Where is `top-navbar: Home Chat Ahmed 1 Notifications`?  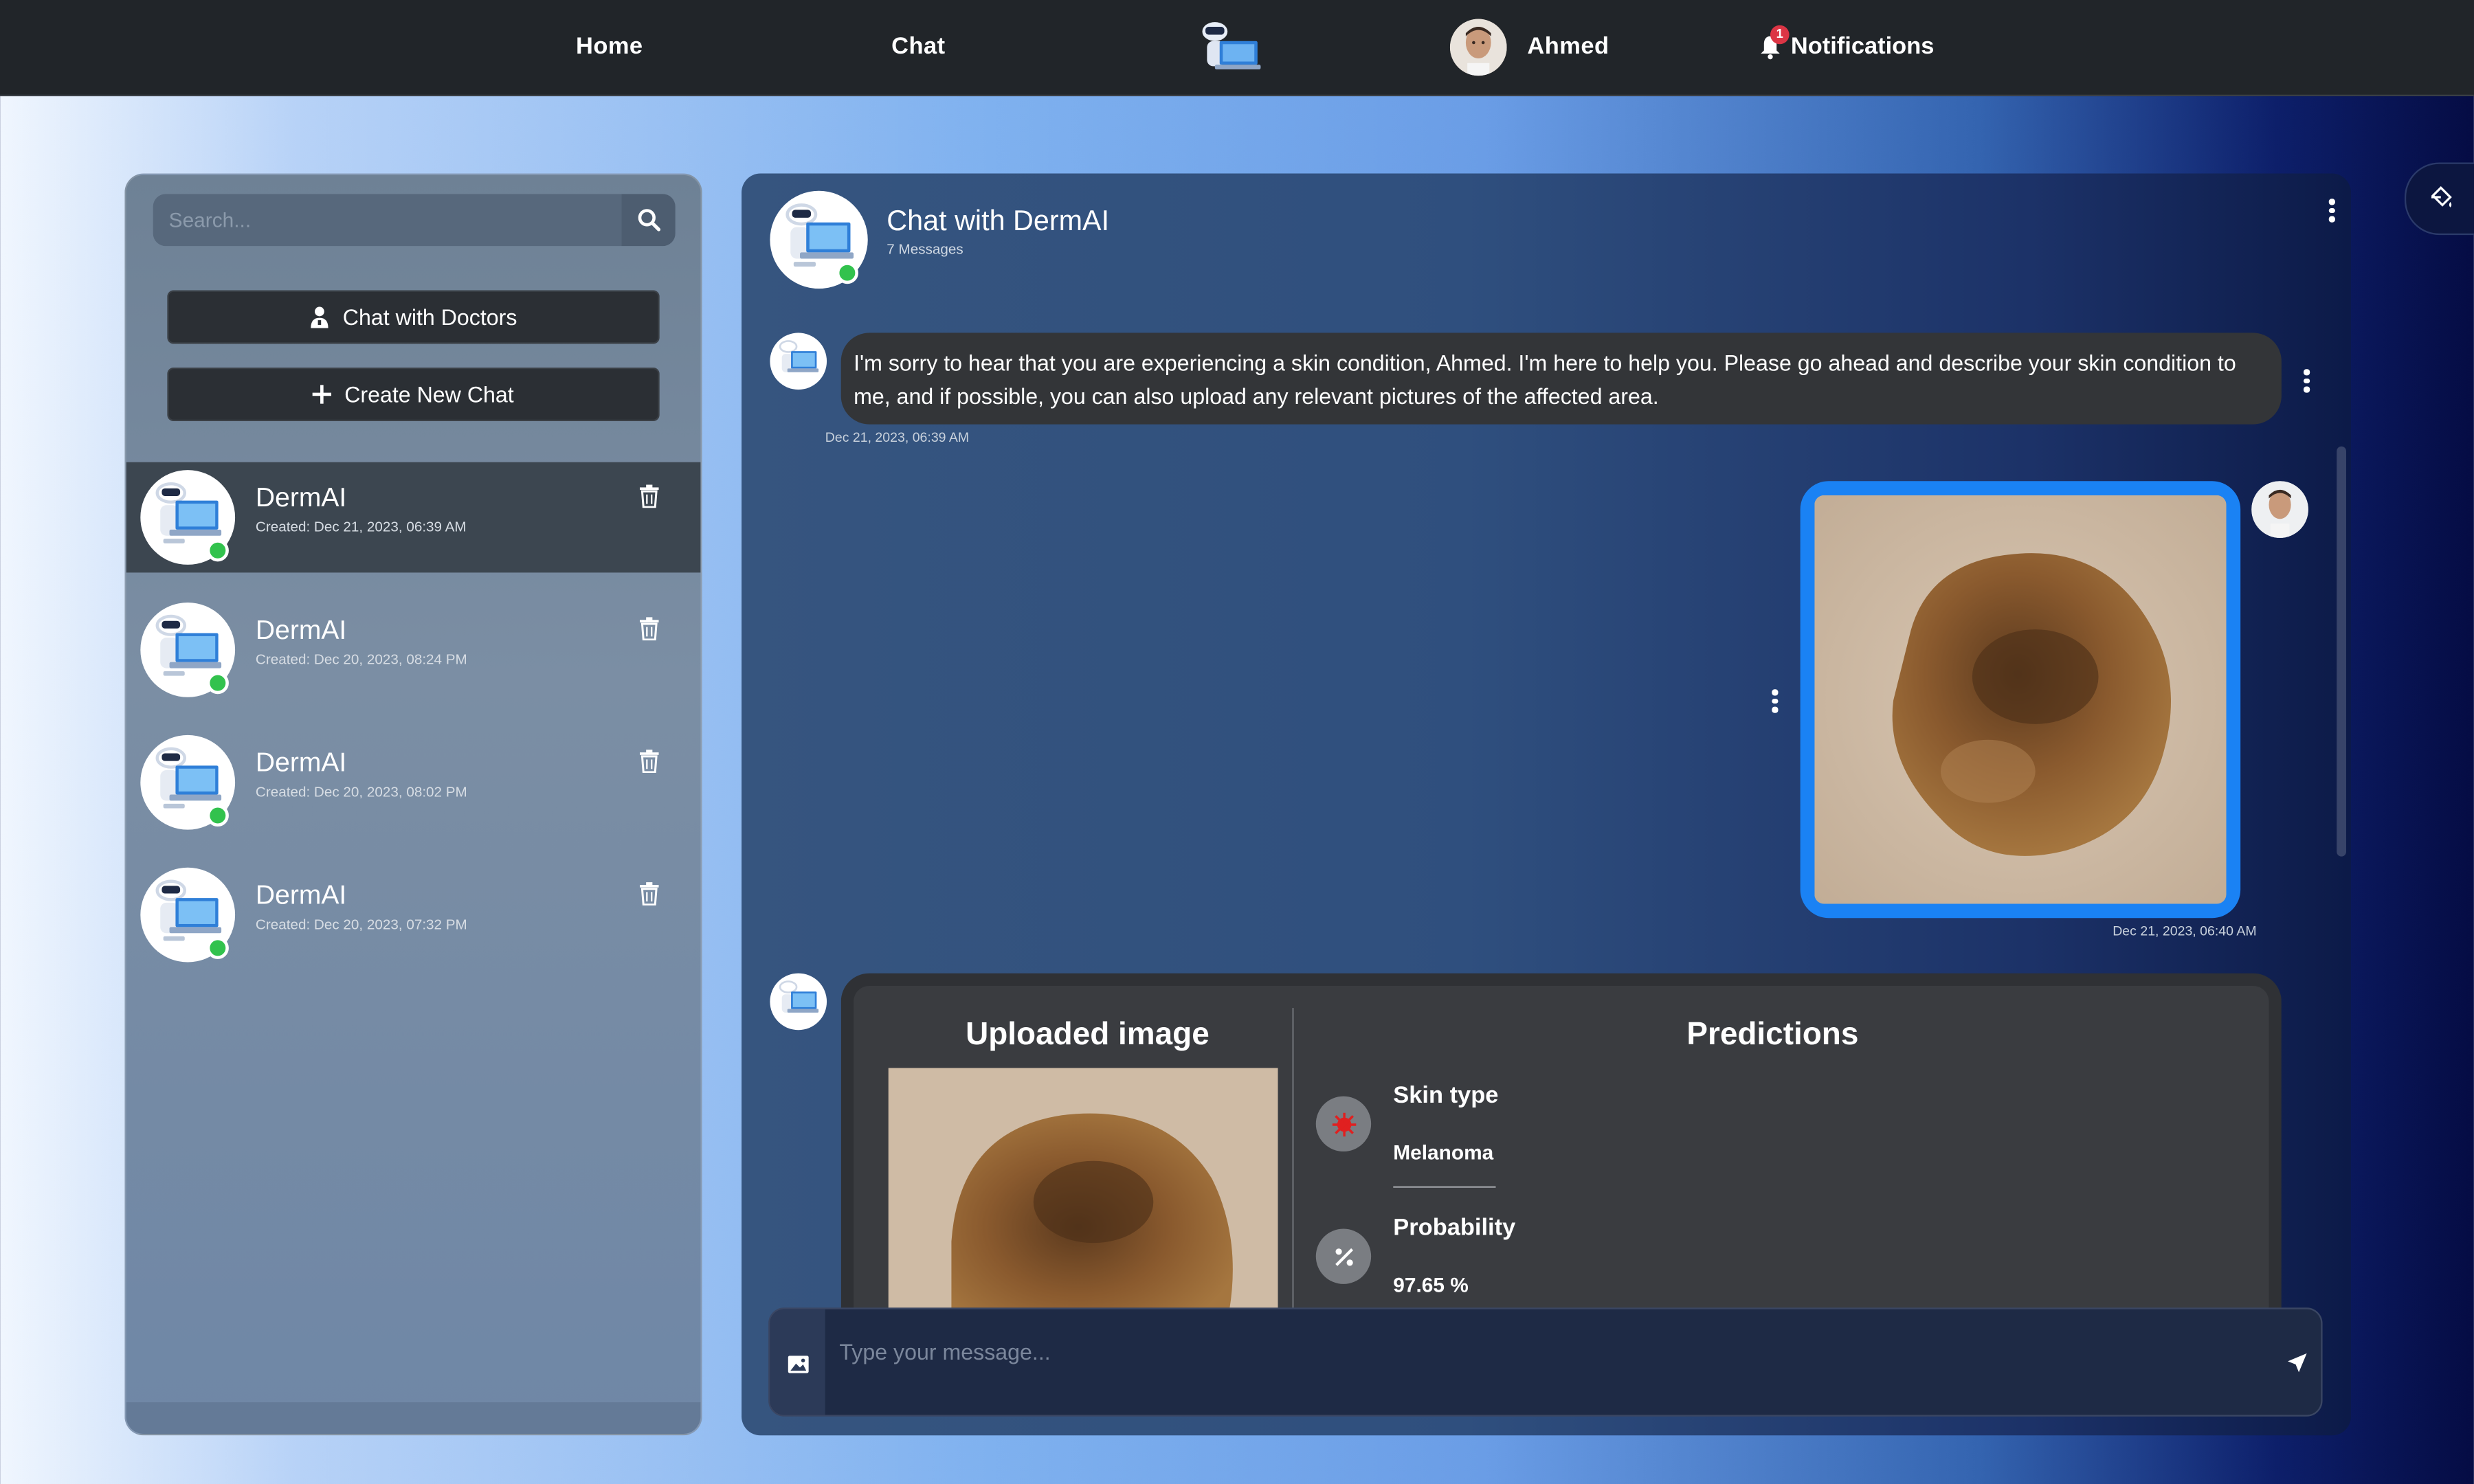
top-navbar: Home Chat Ahmed 1 Notifications is located at coordinates (1237, 48).